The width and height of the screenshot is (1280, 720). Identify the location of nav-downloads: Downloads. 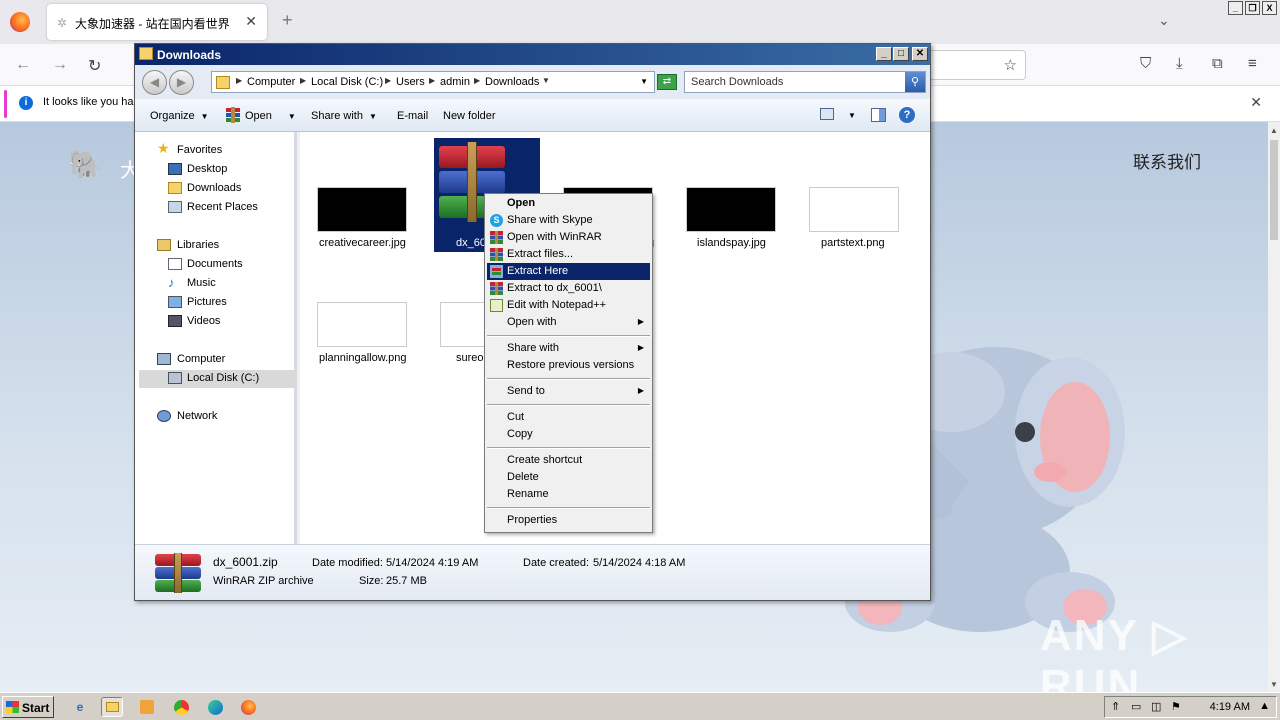
(214, 188).